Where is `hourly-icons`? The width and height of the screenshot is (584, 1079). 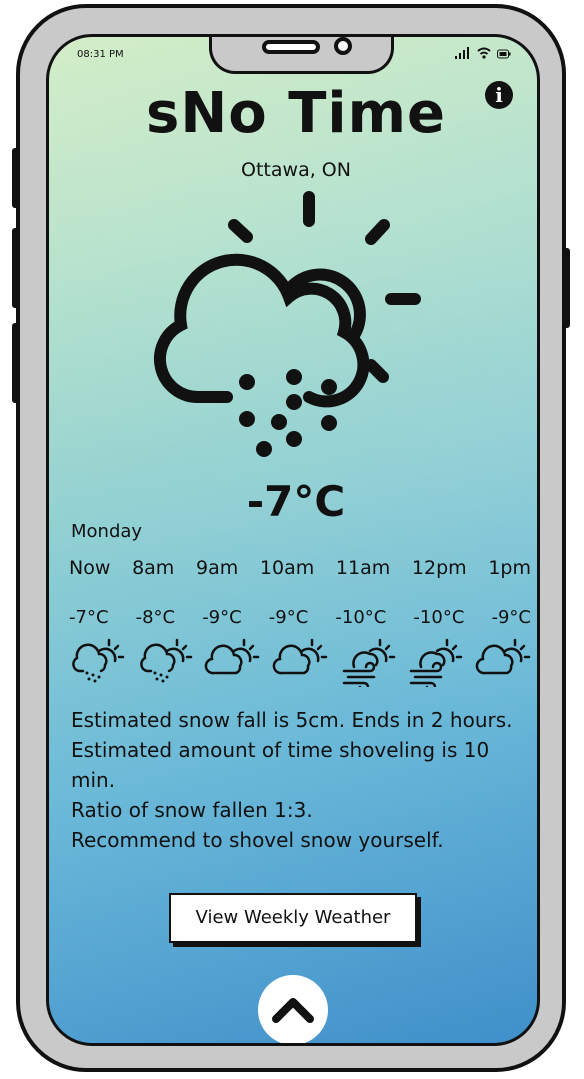
hourly-icons is located at coordinates (300, 662).